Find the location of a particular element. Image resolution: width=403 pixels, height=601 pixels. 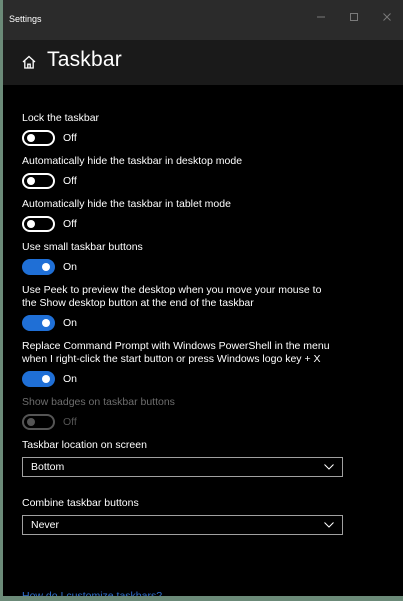

autohide-desktop-toggle is located at coordinates (38, 181).